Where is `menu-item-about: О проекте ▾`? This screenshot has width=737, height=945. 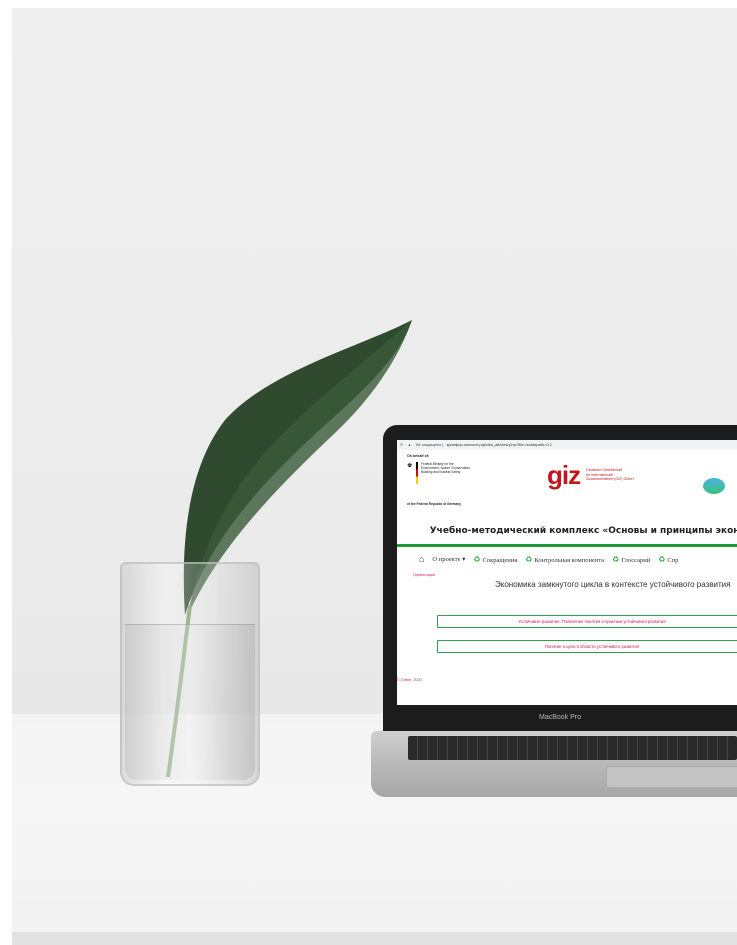
menu-item-about: О проекте ▾ is located at coordinates (448, 559).